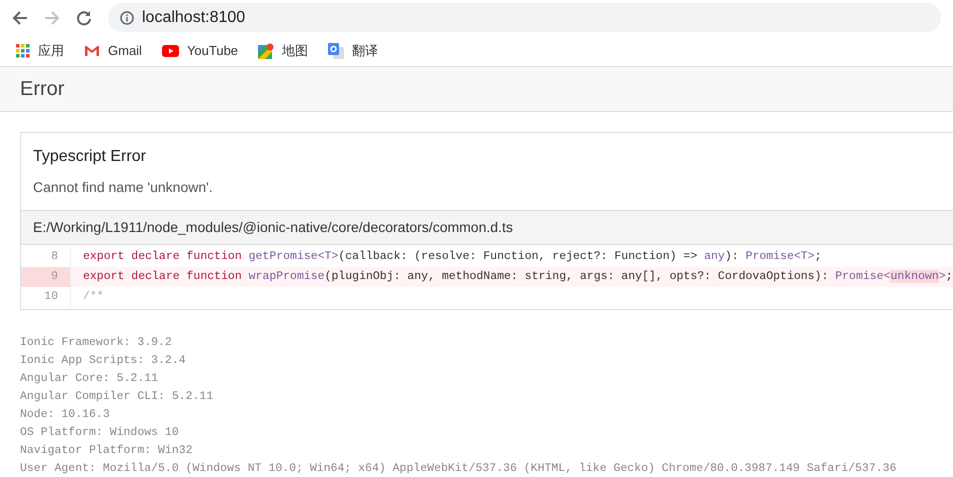 The width and height of the screenshot is (953, 477). I want to click on play-icon, so click(170, 50).